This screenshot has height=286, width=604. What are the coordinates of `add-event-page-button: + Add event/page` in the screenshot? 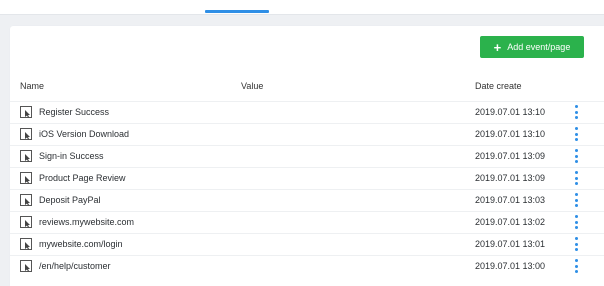 It's located at (532, 47).